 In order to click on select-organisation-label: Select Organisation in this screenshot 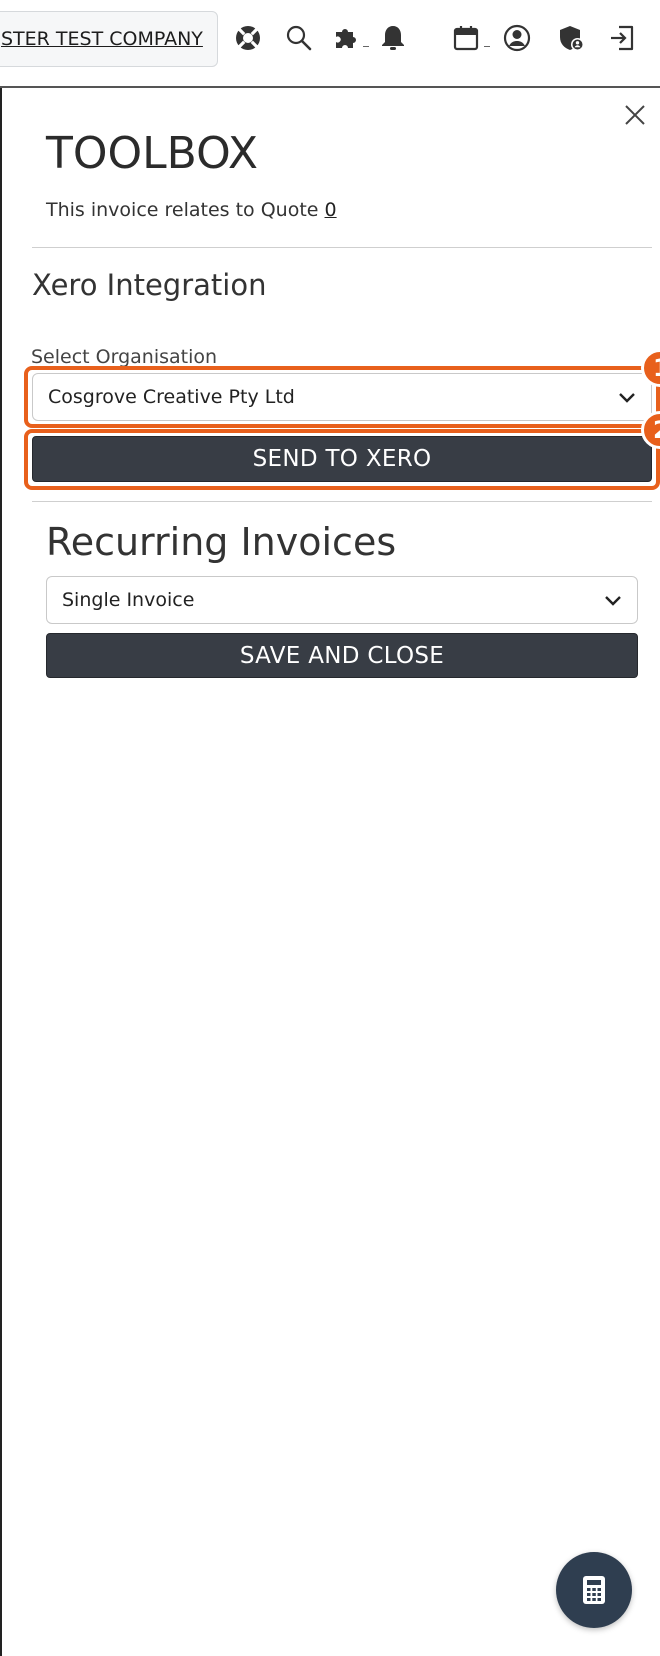, I will do `click(124, 357)`.